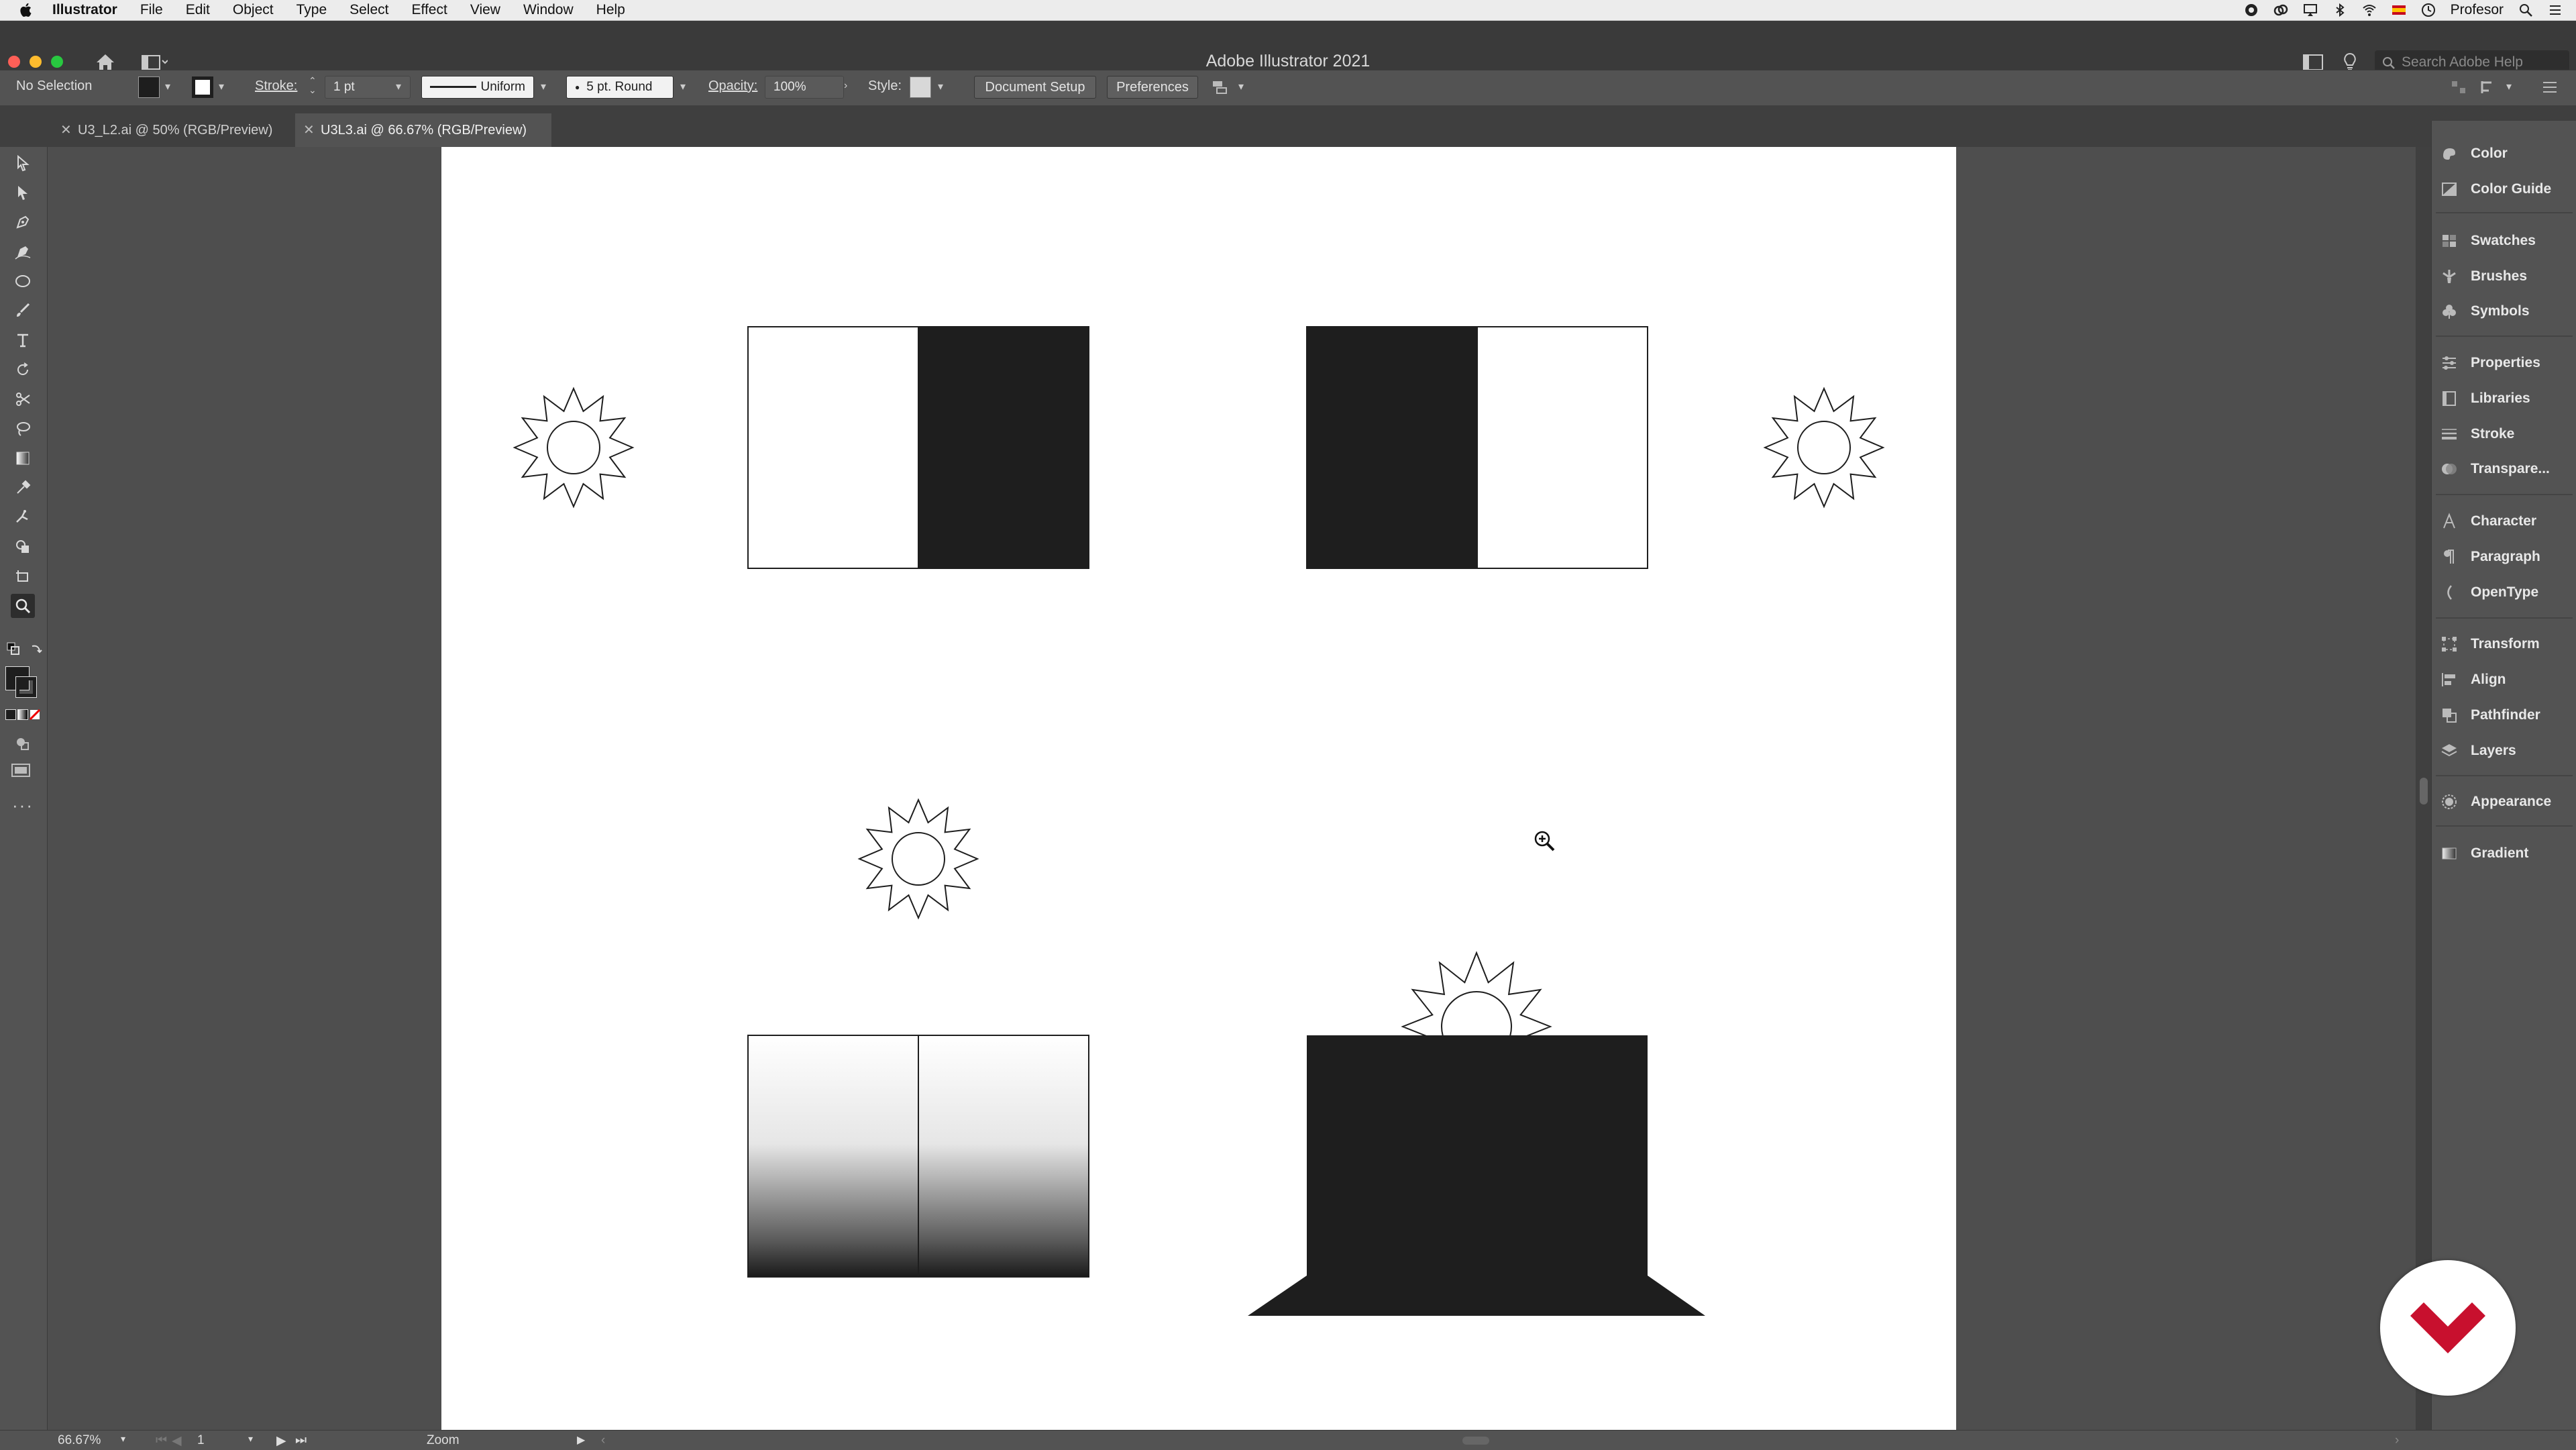 Image resolution: width=2576 pixels, height=1450 pixels. Describe the element at coordinates (177, 1441) in the screenshot. I see `previous-artboard-icon: ◀` at that location.